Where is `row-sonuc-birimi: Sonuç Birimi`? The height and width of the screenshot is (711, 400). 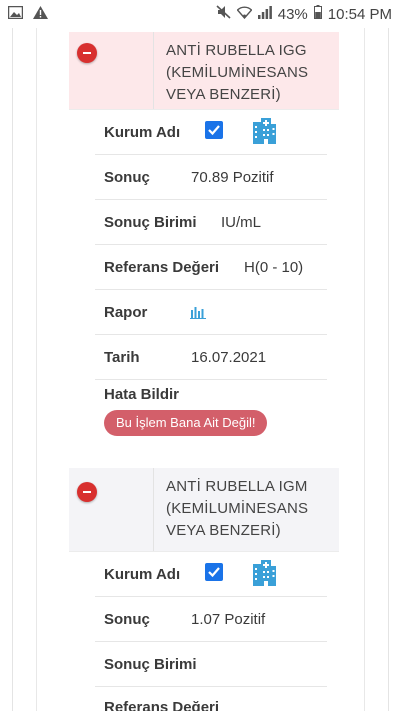
row-sonuc-birimi: Sonuç Birimi is located at coordinates (211, 664).